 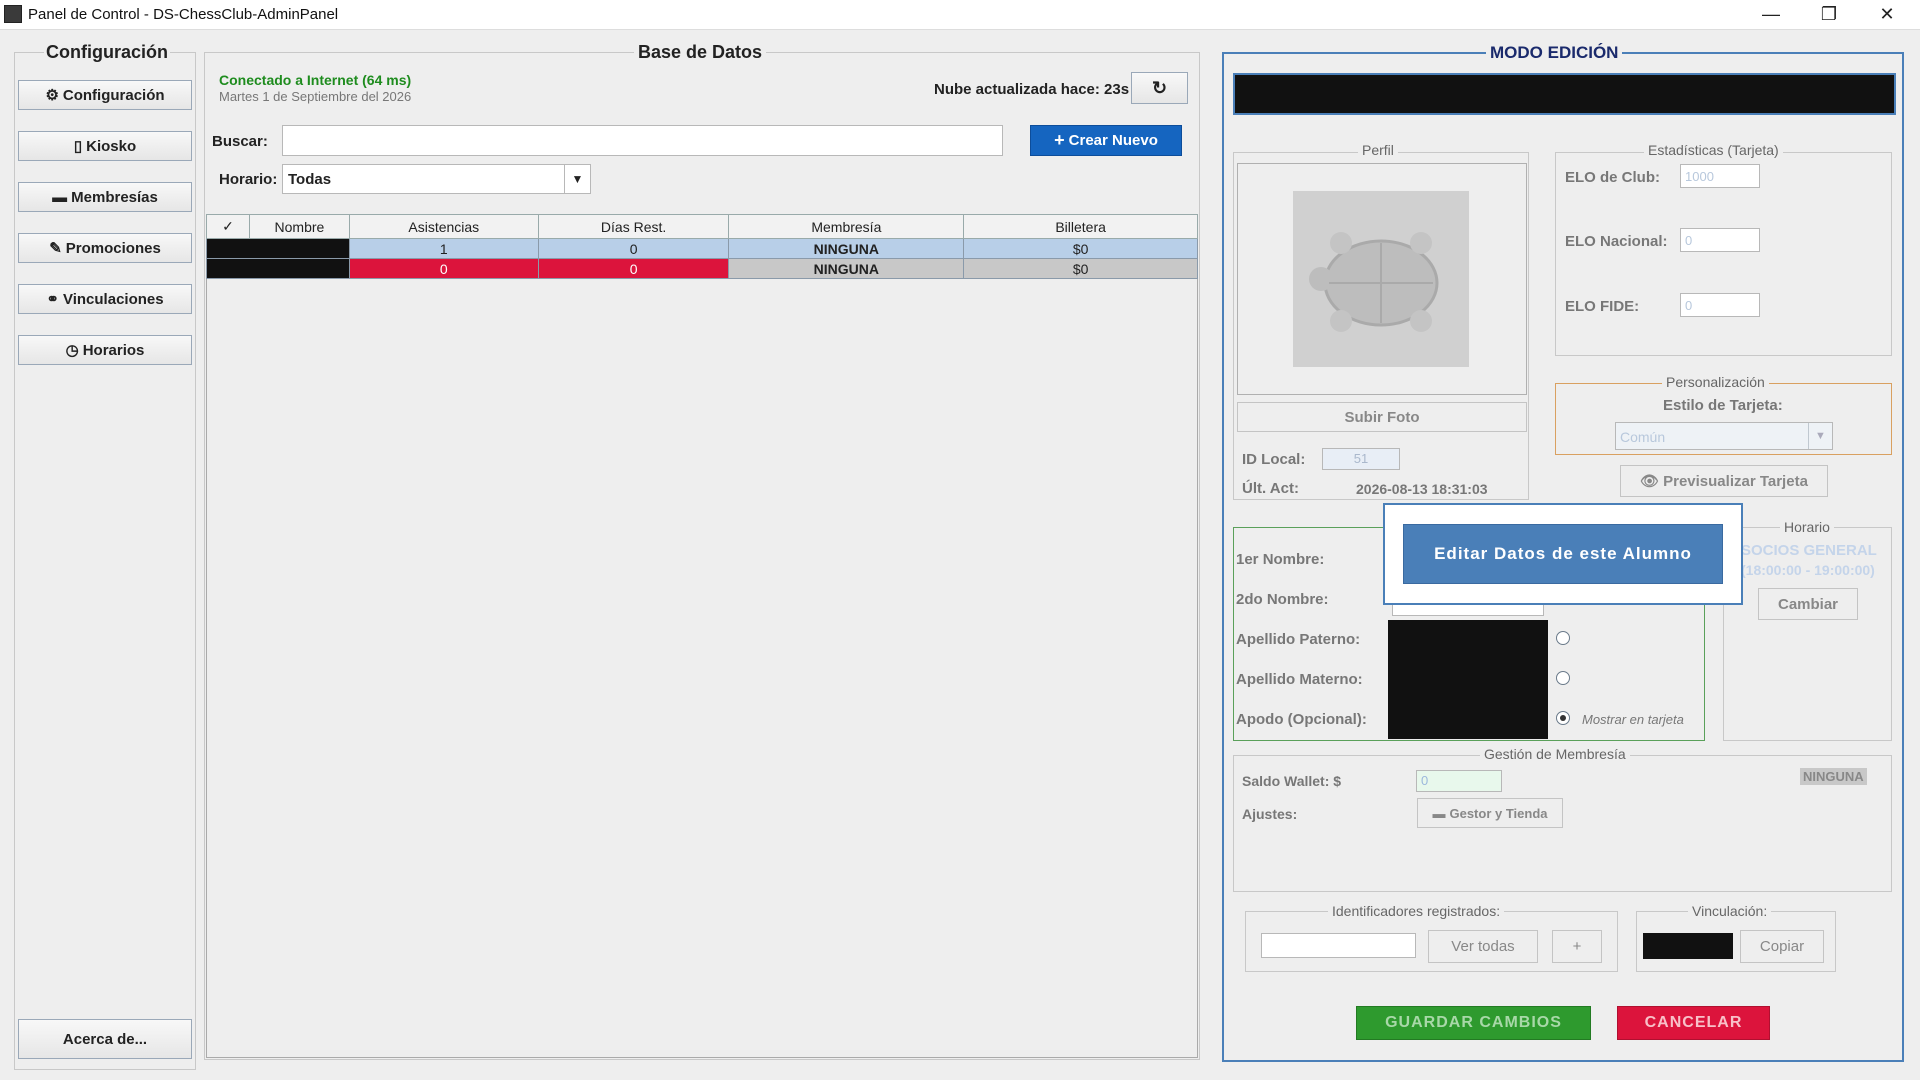 I want to click on schedule-title: Horario, so click(x=1807, y=527).